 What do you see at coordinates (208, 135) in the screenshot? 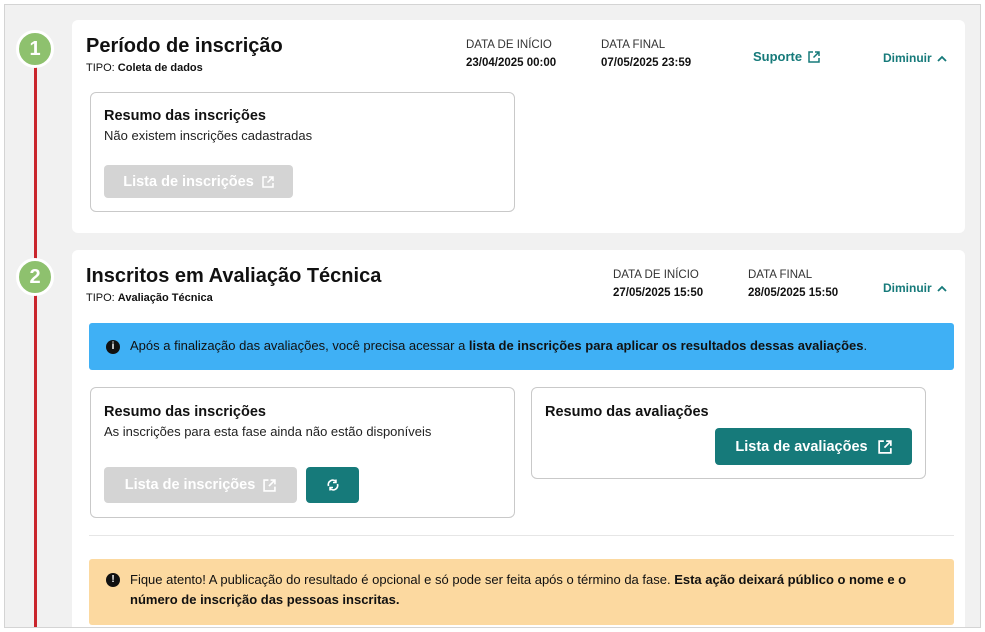
I see `summary-text: Não existem inscrições cadastradas` at bounding box center [208, 135].